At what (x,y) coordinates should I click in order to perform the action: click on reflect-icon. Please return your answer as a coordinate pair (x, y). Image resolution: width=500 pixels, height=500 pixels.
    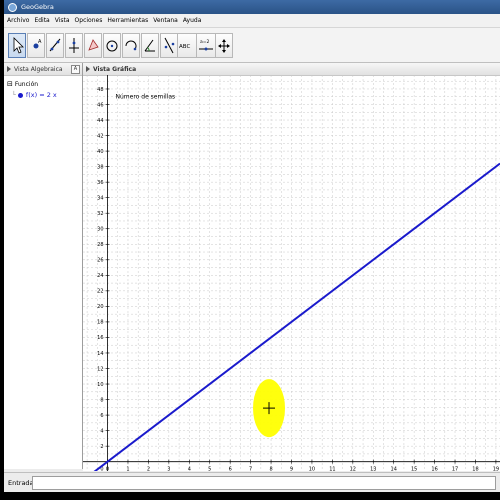
    Looking at the image, I should click on (169, 45).